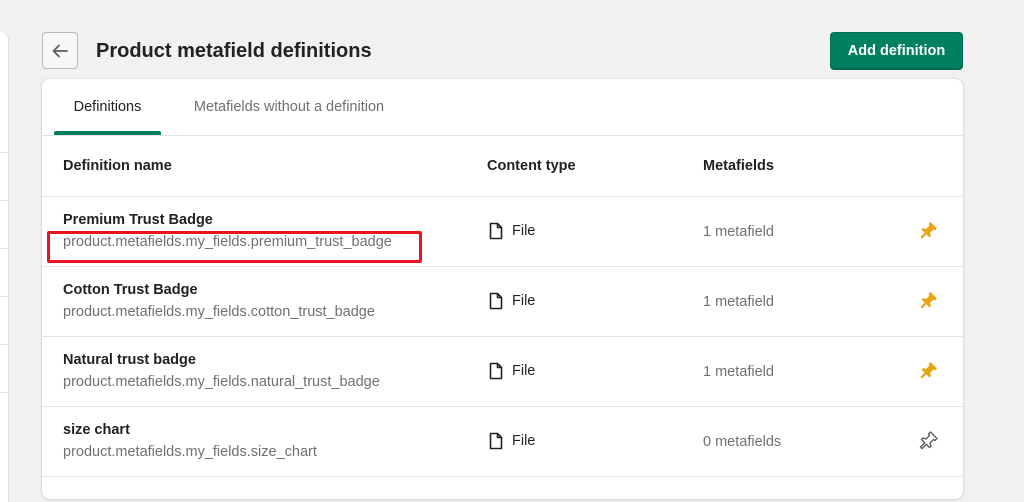 This screenshot has height=502, width=1024. What do you see at coordinates (96, 430) in the screenshot?
I see `definition-name: size chart` at bounding box center [96, 430].